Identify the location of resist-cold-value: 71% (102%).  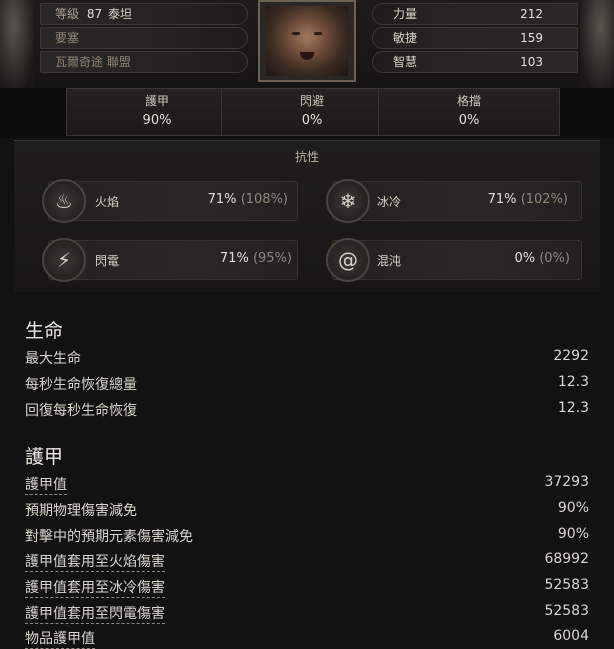
(493, 199).